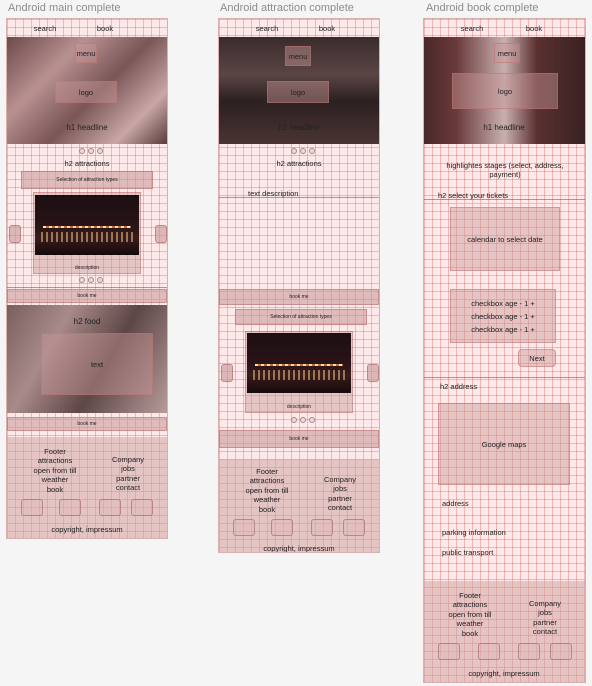 This screenshot has height=686, width=592. I want to click on date-calendar: calendar to select date, so click(505, 239).